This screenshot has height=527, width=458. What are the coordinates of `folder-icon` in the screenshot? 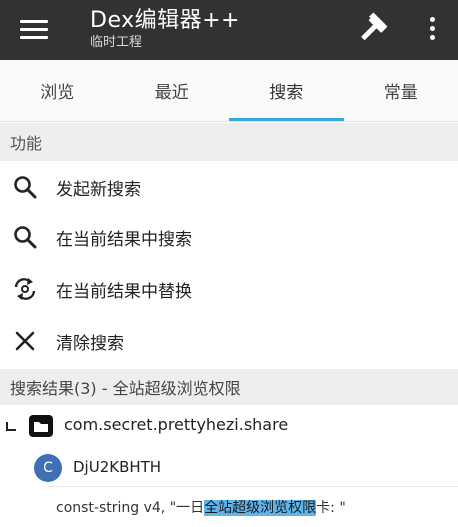 It's located at (41, 426).